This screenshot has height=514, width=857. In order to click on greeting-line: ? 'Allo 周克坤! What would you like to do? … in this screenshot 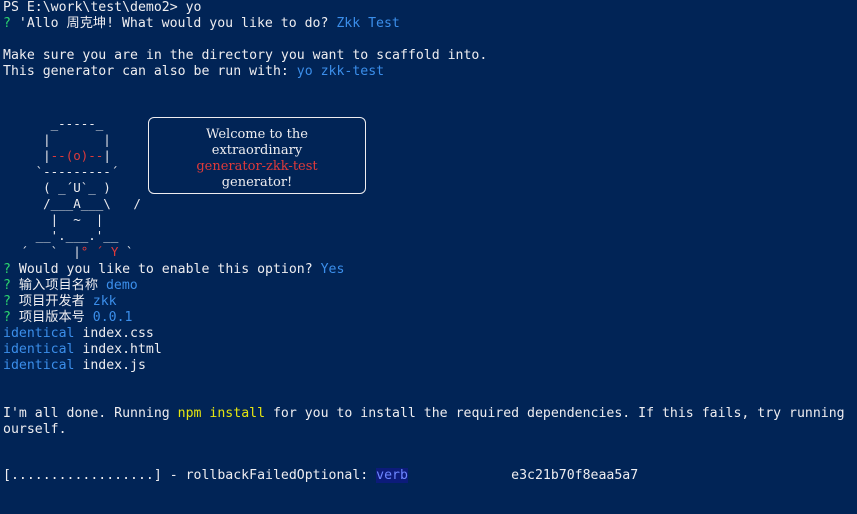, I will do `click(430, 24)`.